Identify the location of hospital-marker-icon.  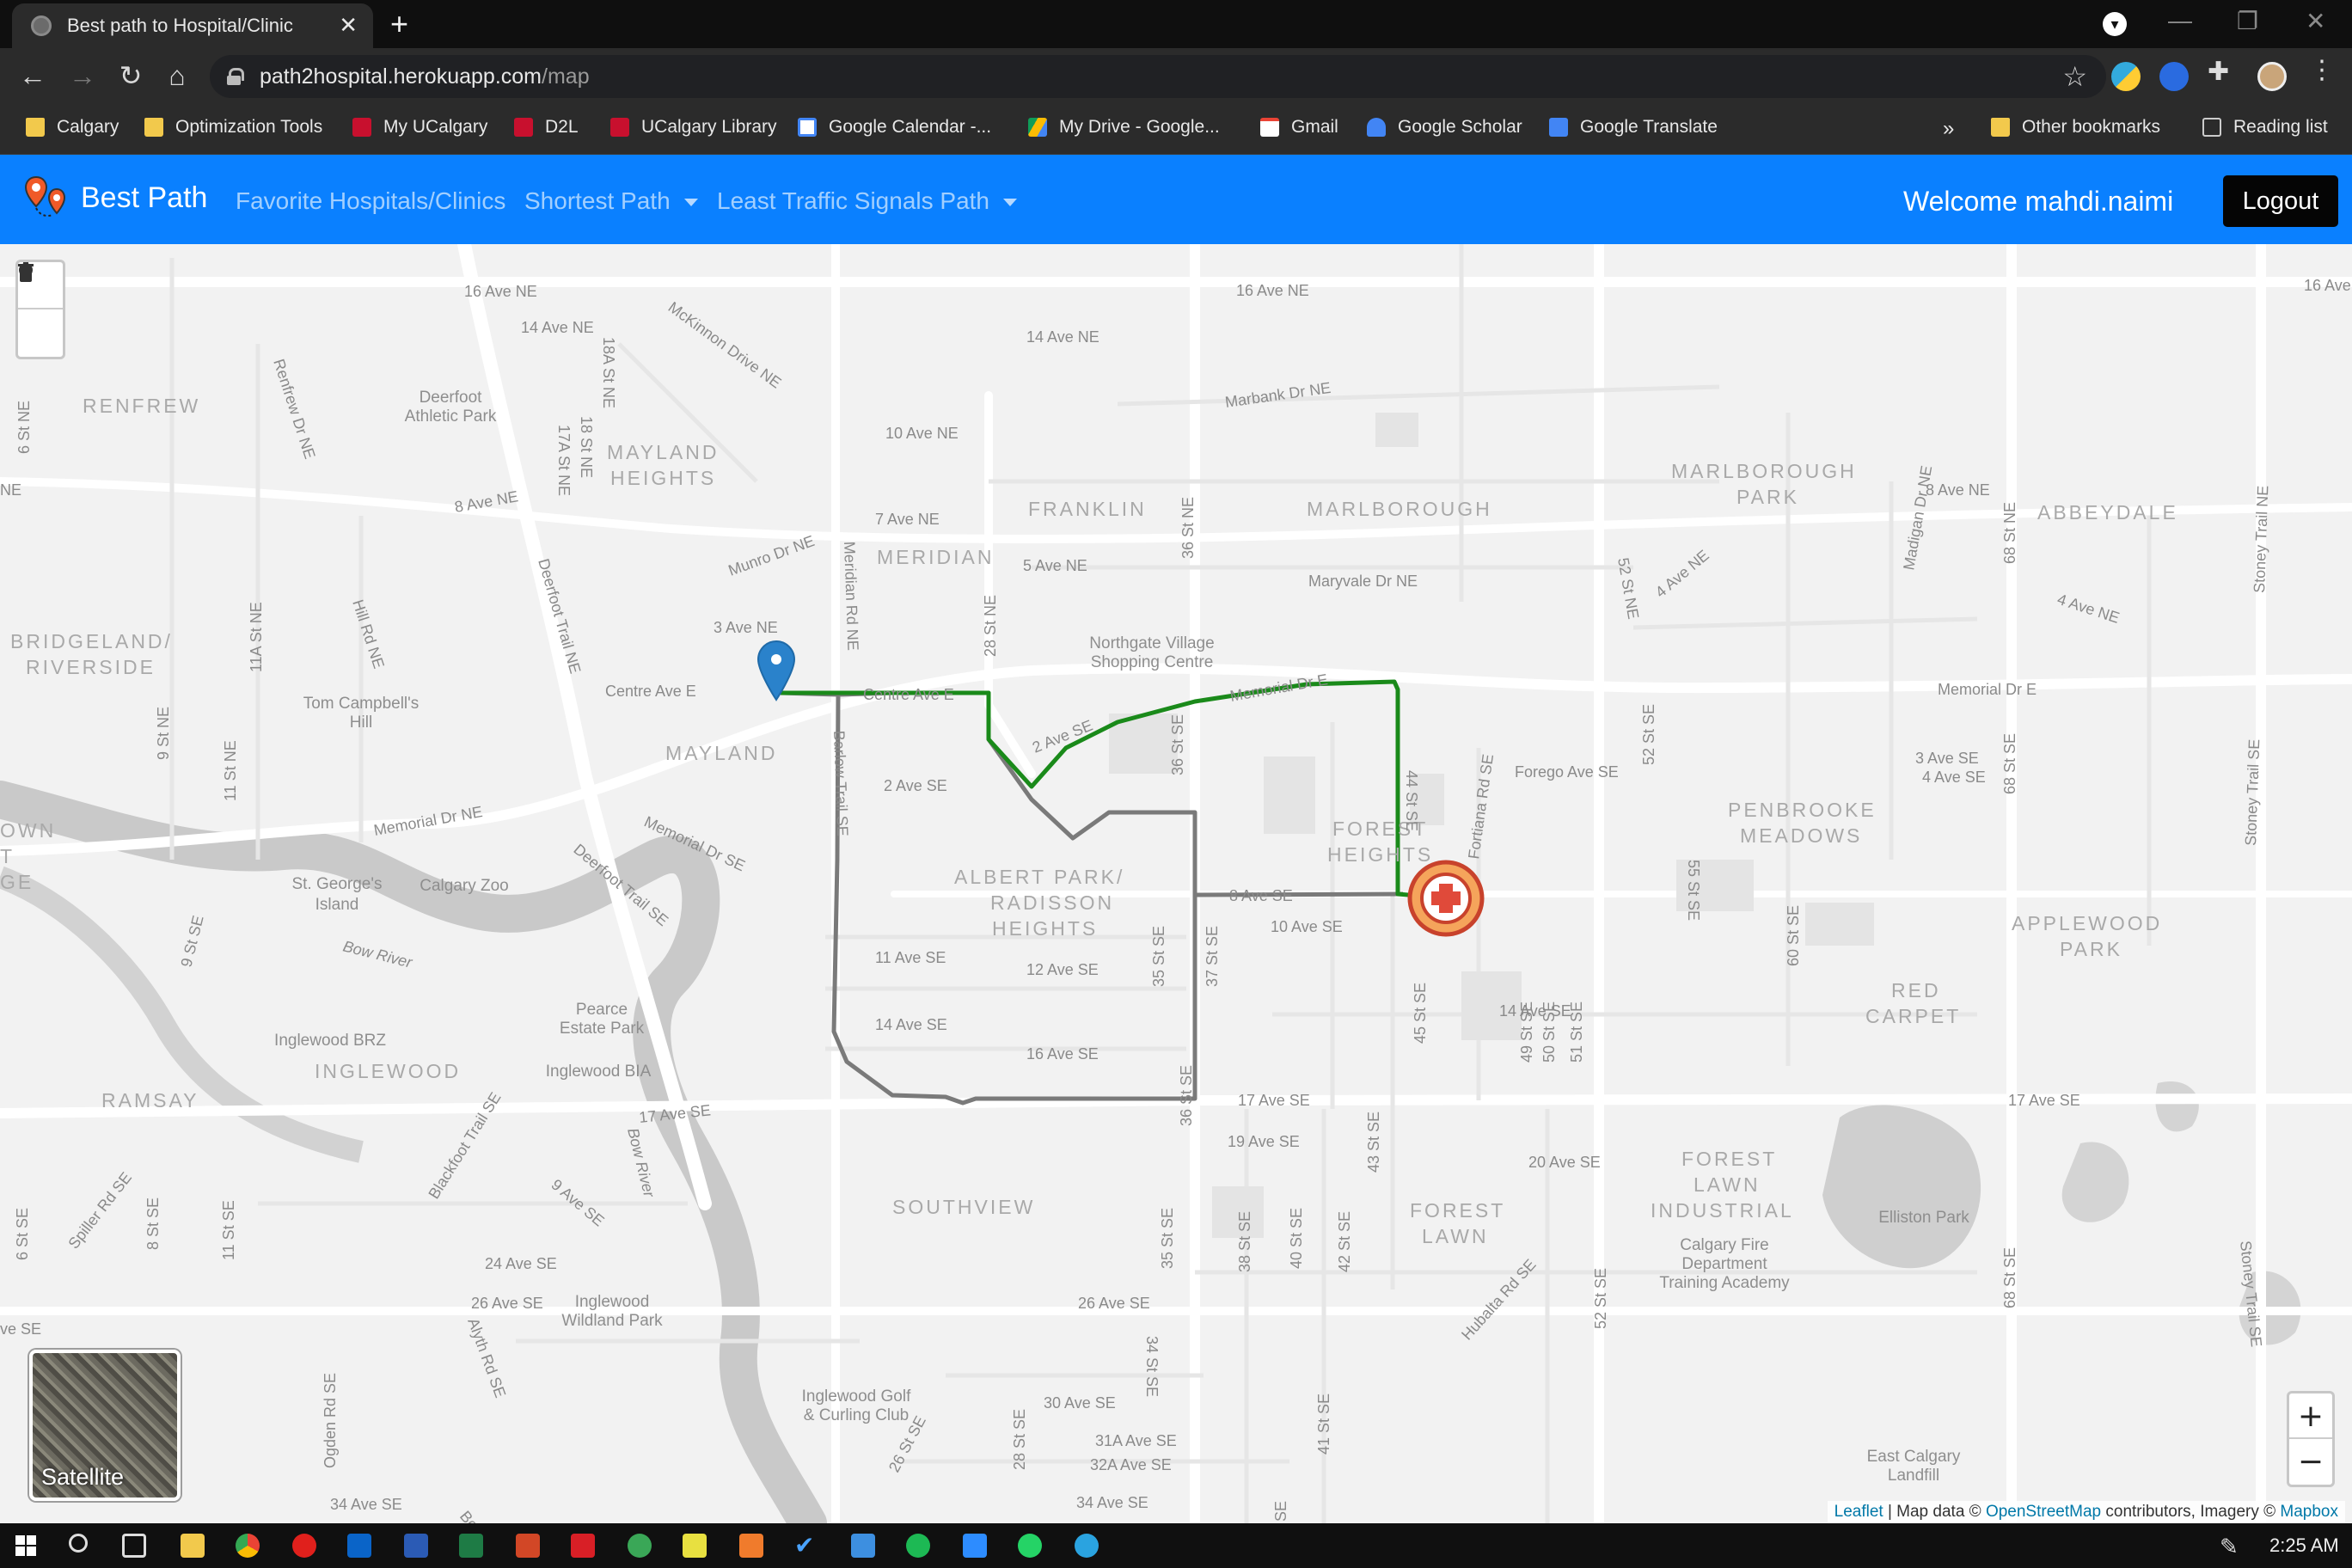
(1446, 899).